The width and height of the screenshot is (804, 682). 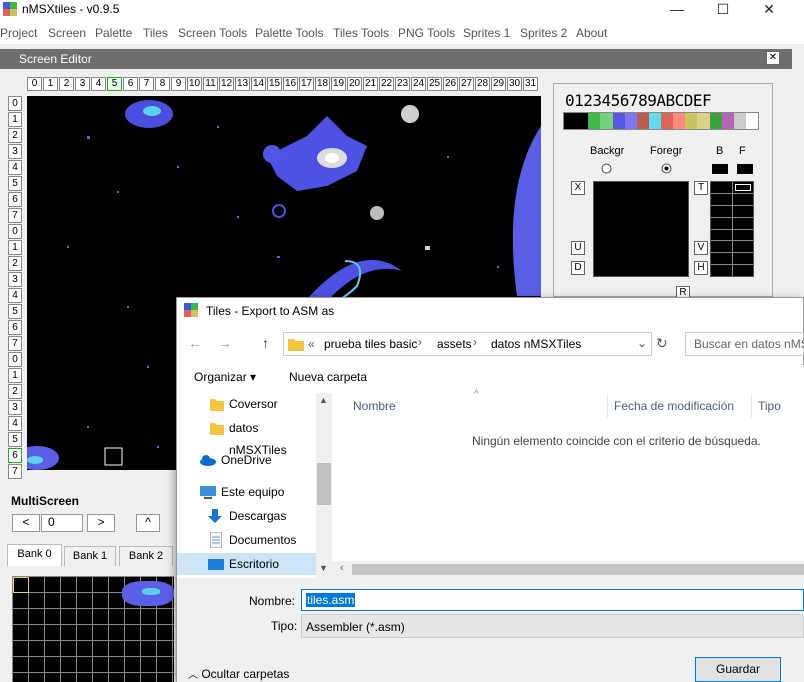 I want to click on organize-button: Organizar ▾, so click(x=225, y=377).